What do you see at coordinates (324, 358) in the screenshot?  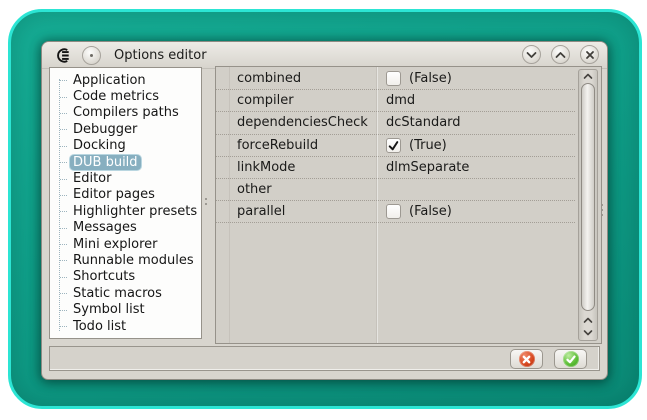 I see `footer-bar` at bounding box center [324, 358].